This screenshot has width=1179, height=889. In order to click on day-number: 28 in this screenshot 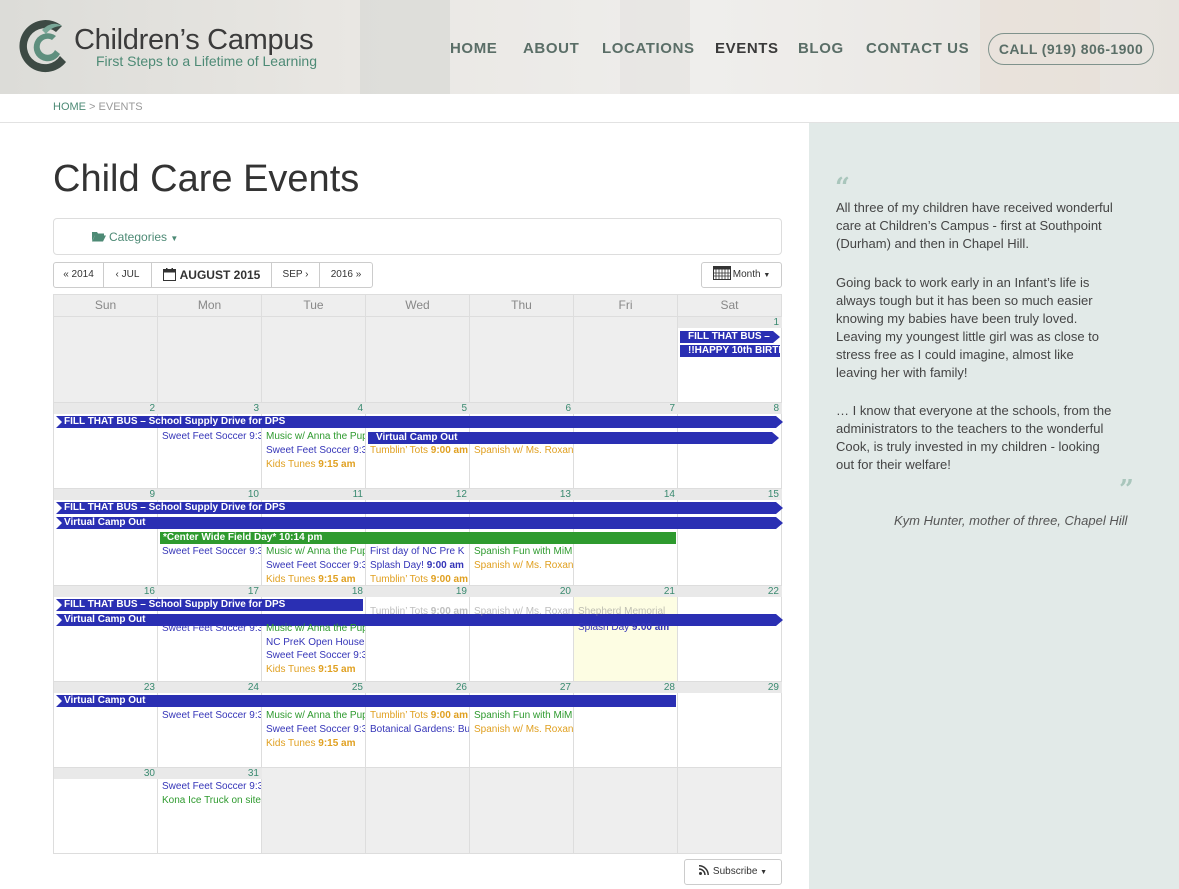, I will do `click(626, 687)`.